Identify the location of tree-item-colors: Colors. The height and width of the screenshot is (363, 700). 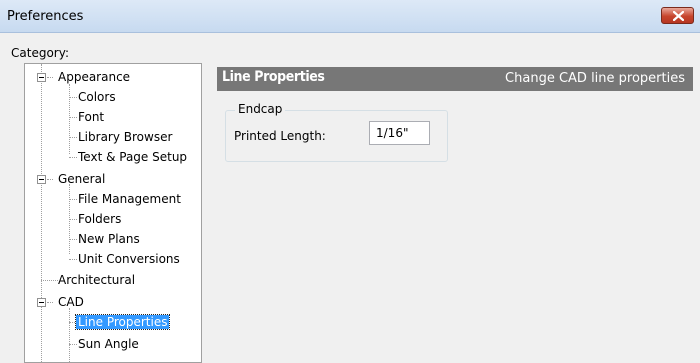
(97, 97).